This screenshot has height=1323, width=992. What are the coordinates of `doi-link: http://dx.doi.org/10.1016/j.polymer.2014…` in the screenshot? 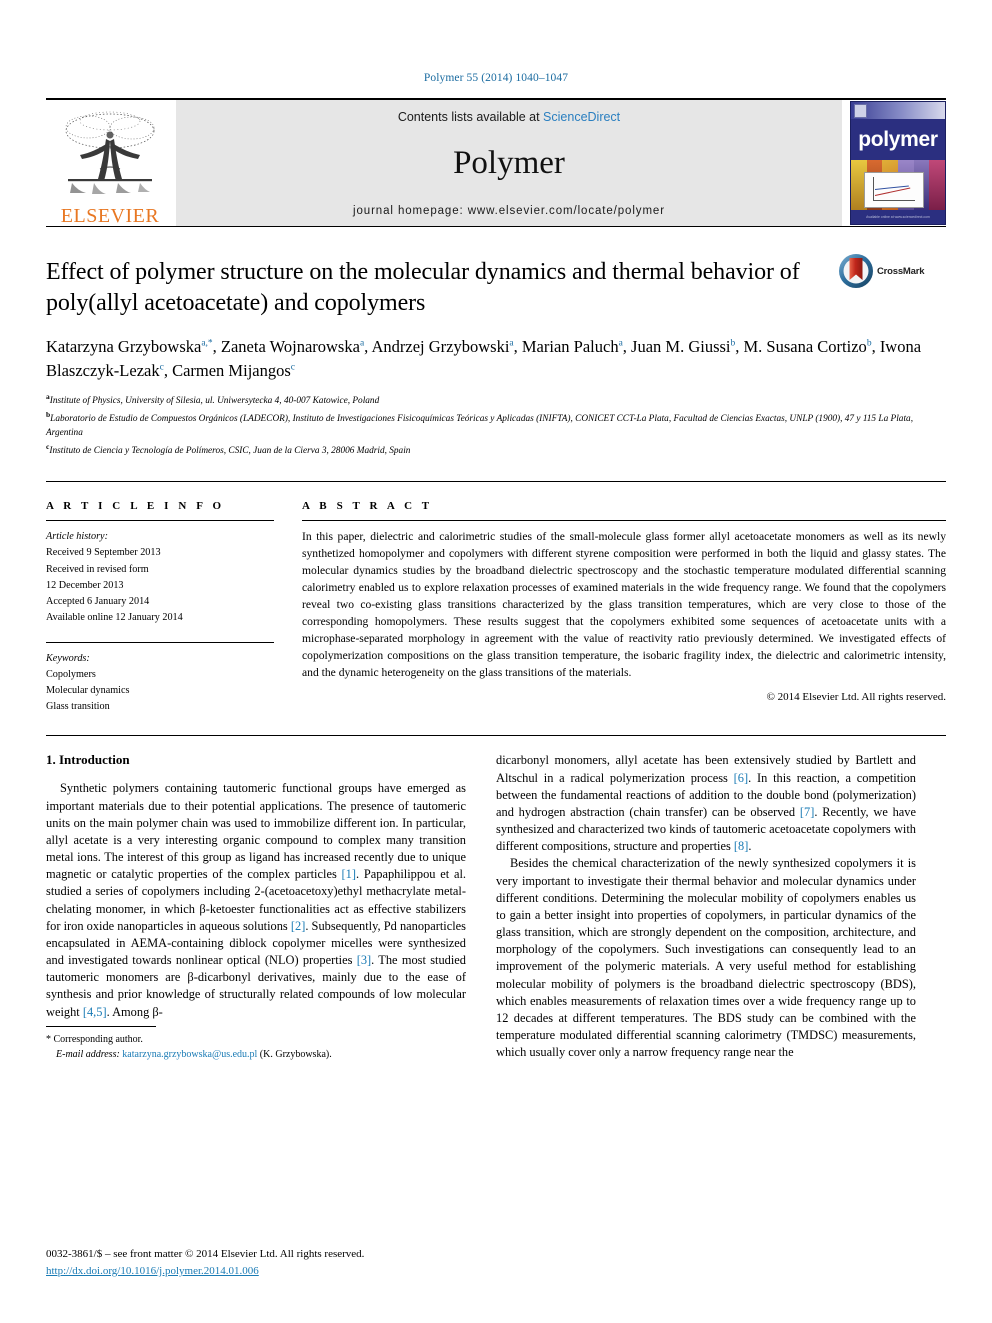 It's located at (152, 1271).